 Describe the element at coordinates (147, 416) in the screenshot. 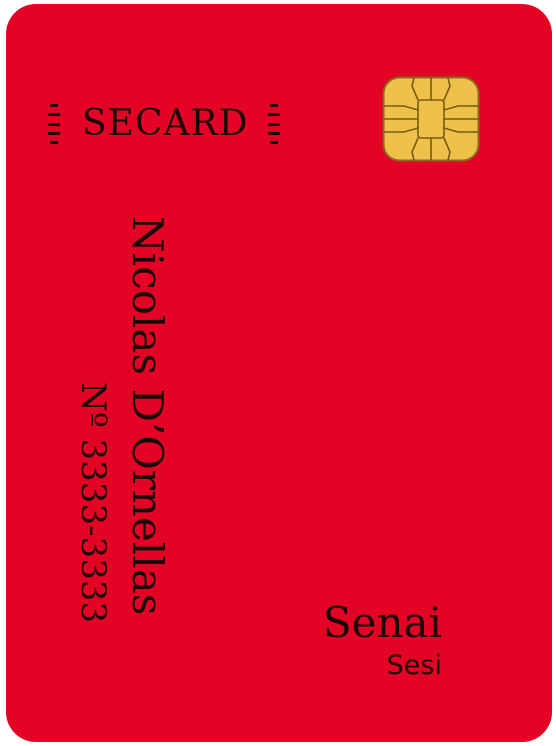

I see `card-holder-name: Nicolas D’Ornellas` at that location.